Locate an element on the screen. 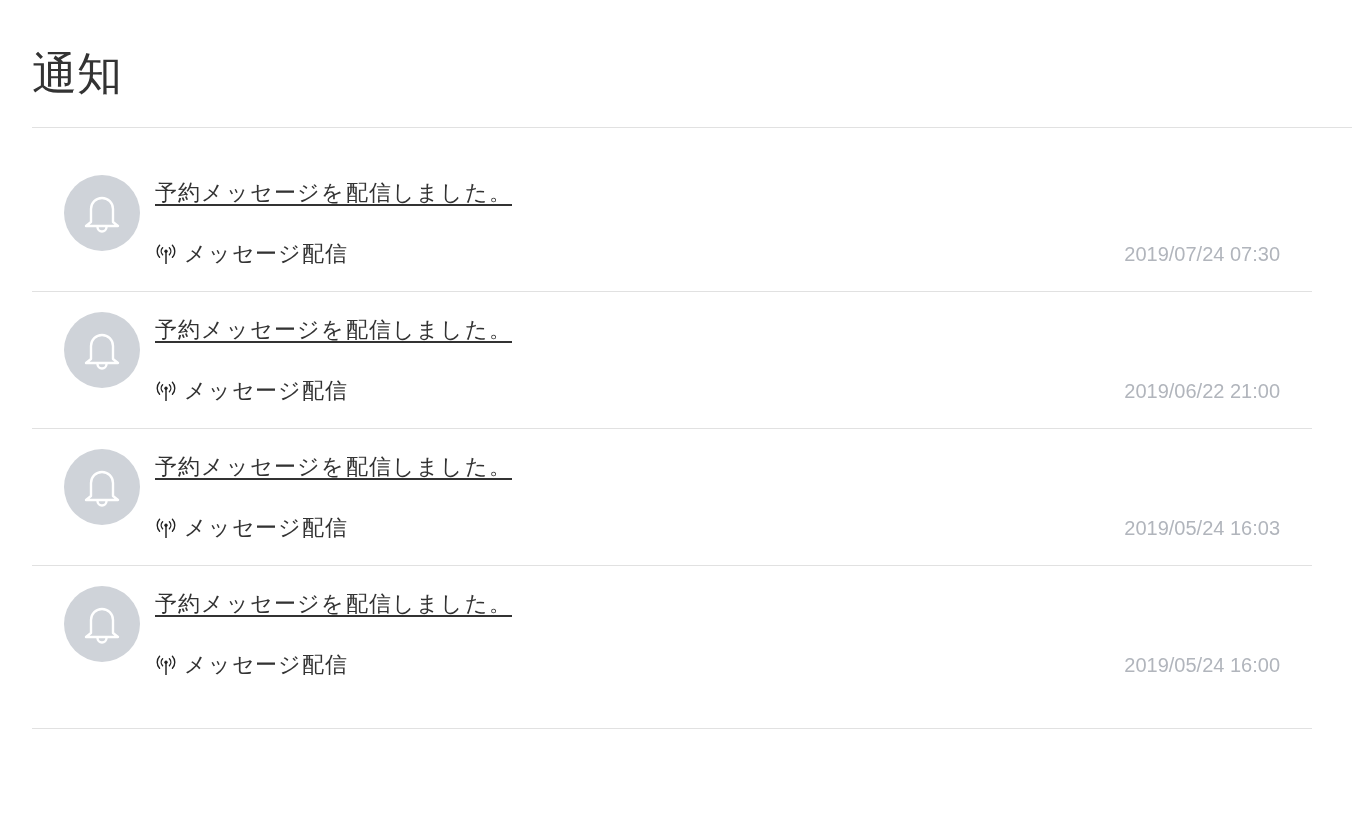  page-title: 通知 is located at coordinates (77, 74).